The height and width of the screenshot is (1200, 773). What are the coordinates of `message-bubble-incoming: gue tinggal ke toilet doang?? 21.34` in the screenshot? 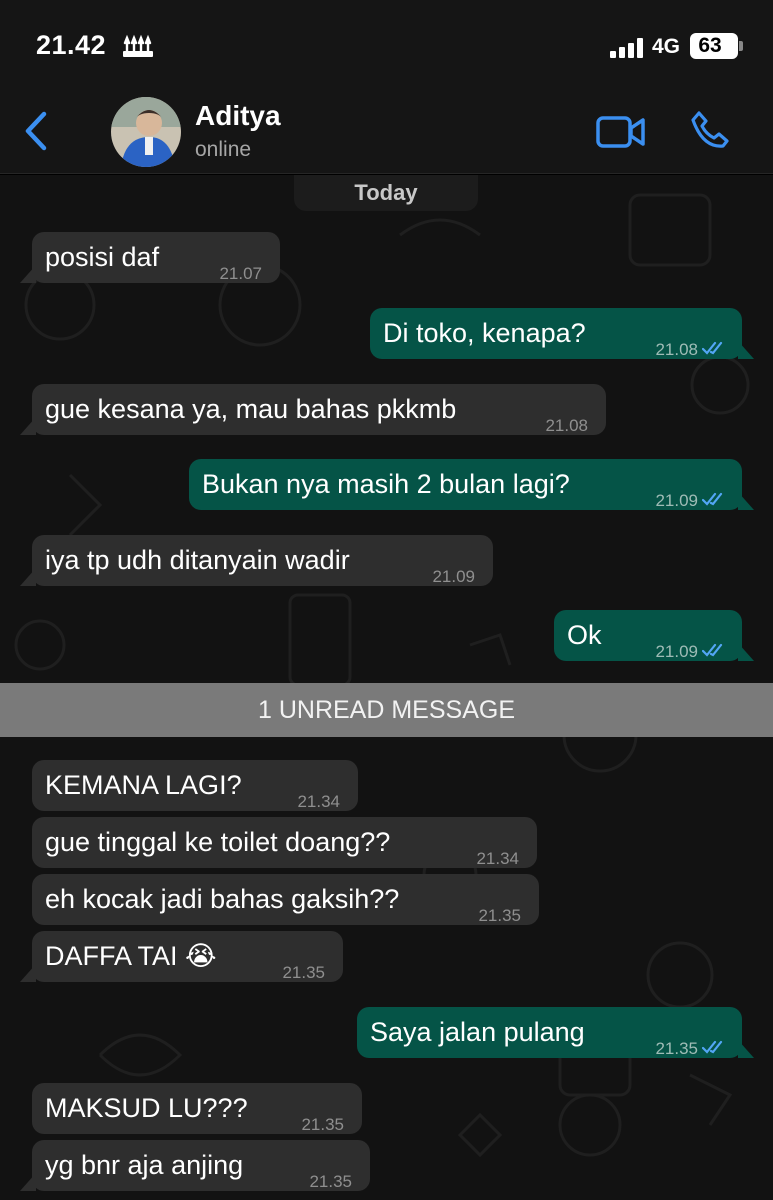 It's located at (284, 842).